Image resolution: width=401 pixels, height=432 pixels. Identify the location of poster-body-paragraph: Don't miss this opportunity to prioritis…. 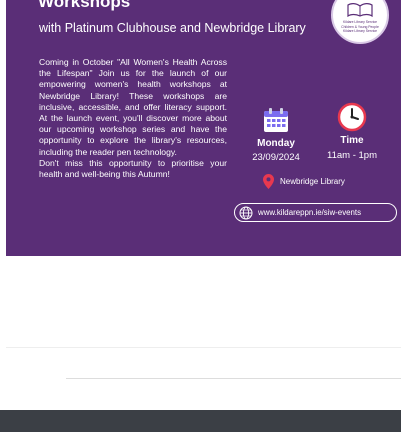
(133, 168).